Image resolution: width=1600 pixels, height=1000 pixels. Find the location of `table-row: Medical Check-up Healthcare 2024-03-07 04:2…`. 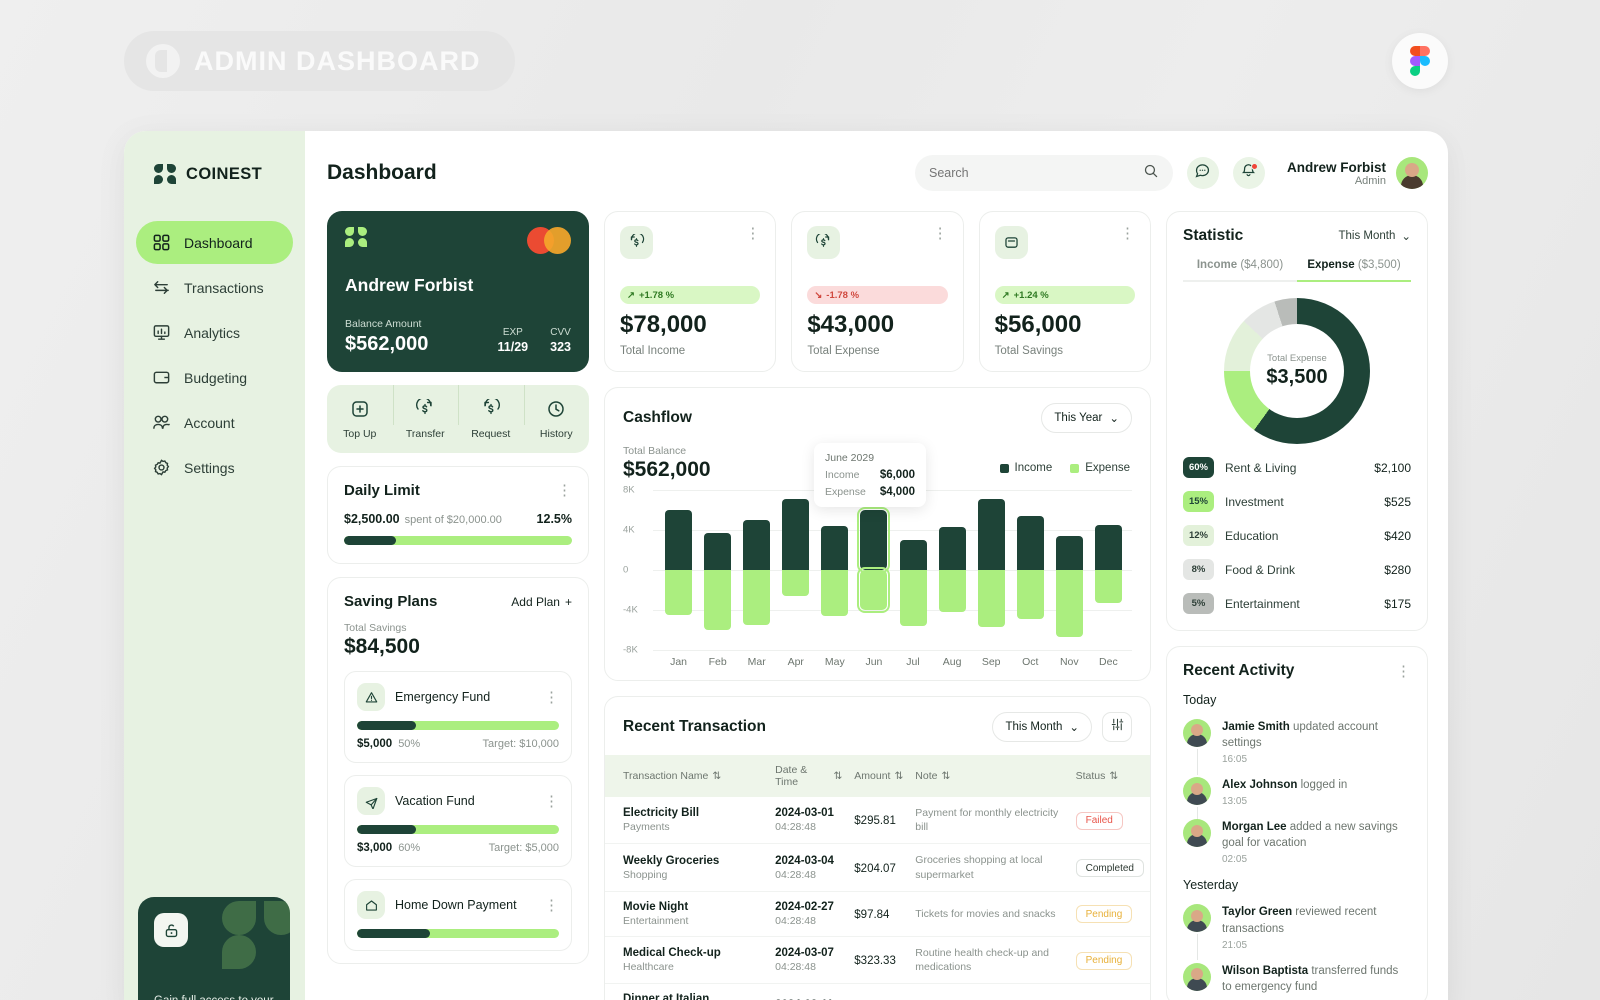

table-row: Medical Check-up Healthcare 2024-03-07 04:2… is located at coordinates (877, 960).